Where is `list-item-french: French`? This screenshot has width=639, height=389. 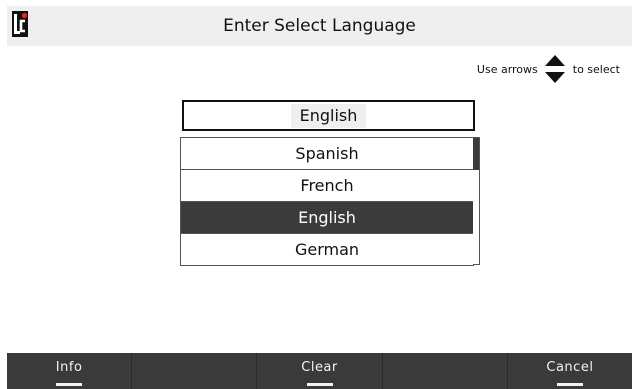
list-item-french: French is located at coordinates (327, 185).